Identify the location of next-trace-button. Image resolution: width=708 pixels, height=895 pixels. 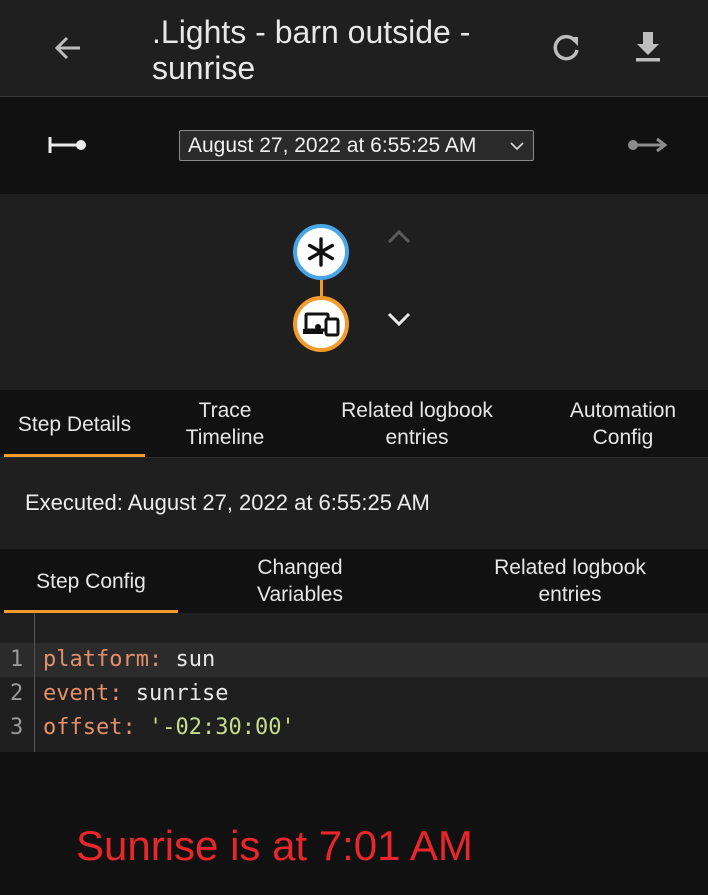
(647, 145).